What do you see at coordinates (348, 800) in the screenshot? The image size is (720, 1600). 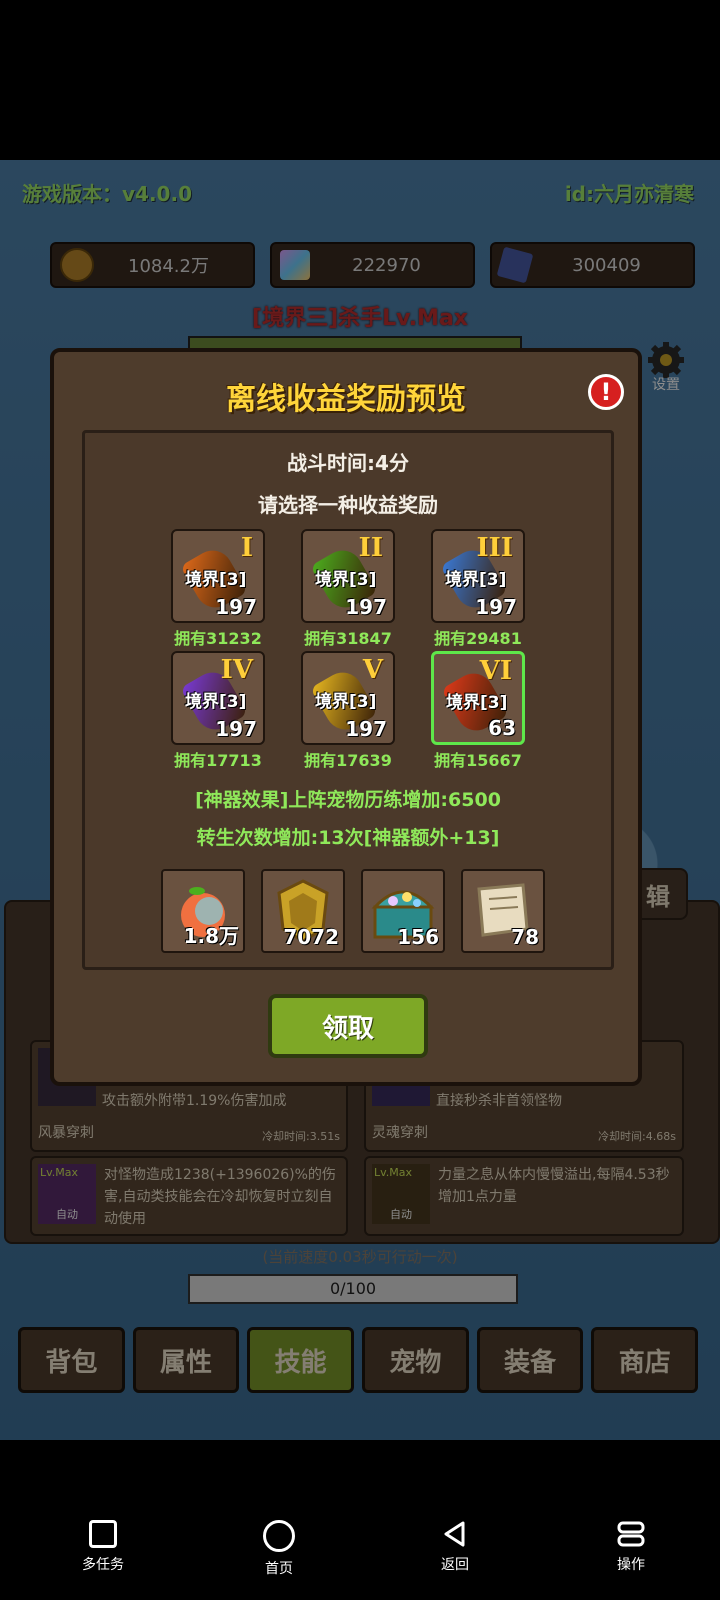 I see `artifact-effect: [神器效果]上阵宠物历练增加:6500` at bounding box center [348, 800].